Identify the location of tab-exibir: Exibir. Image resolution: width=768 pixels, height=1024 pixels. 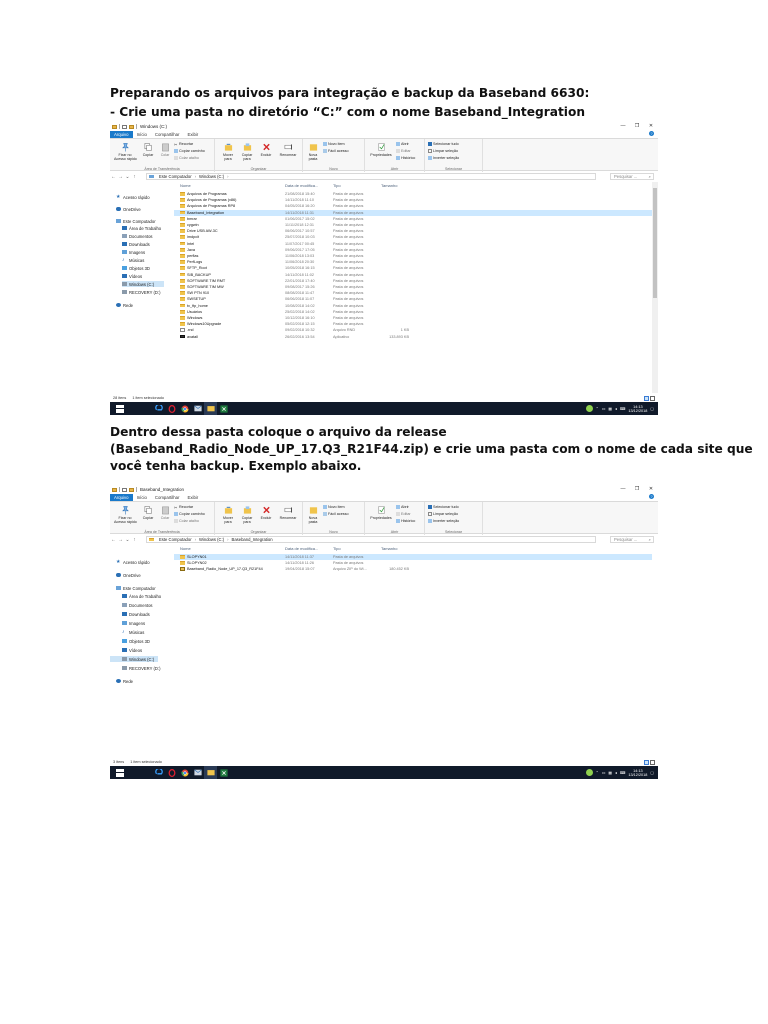
(192, 134).